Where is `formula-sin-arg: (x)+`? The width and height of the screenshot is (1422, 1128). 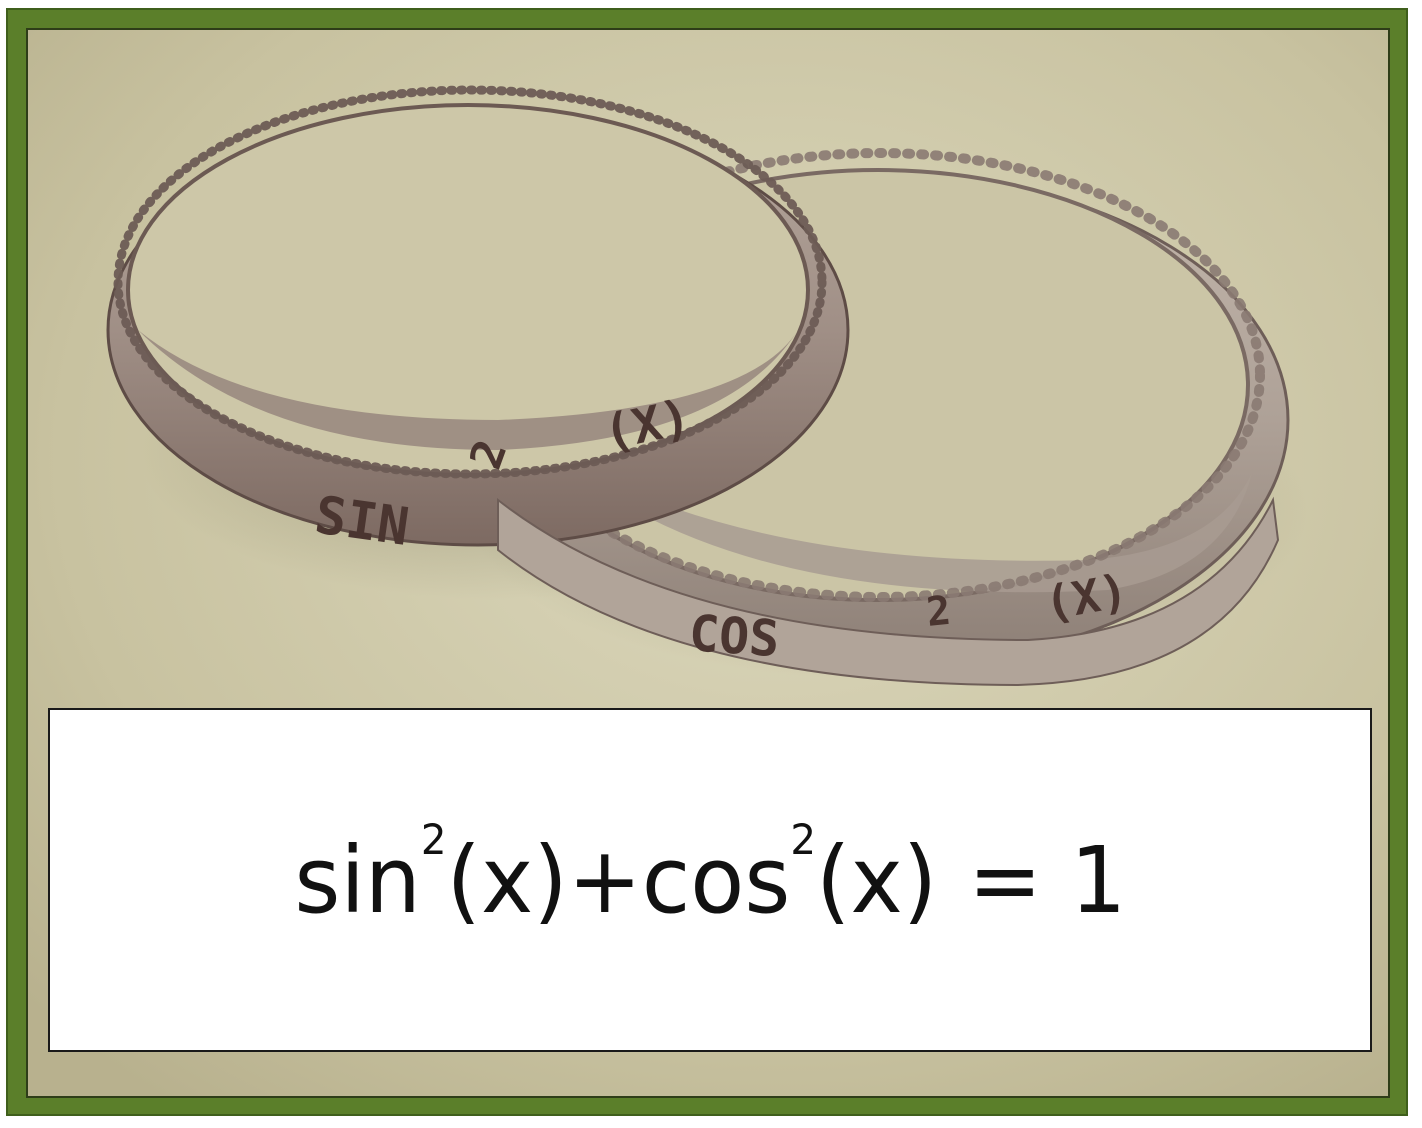 formula-sin-arg: (x)+ is located at coordinates (544, 880).